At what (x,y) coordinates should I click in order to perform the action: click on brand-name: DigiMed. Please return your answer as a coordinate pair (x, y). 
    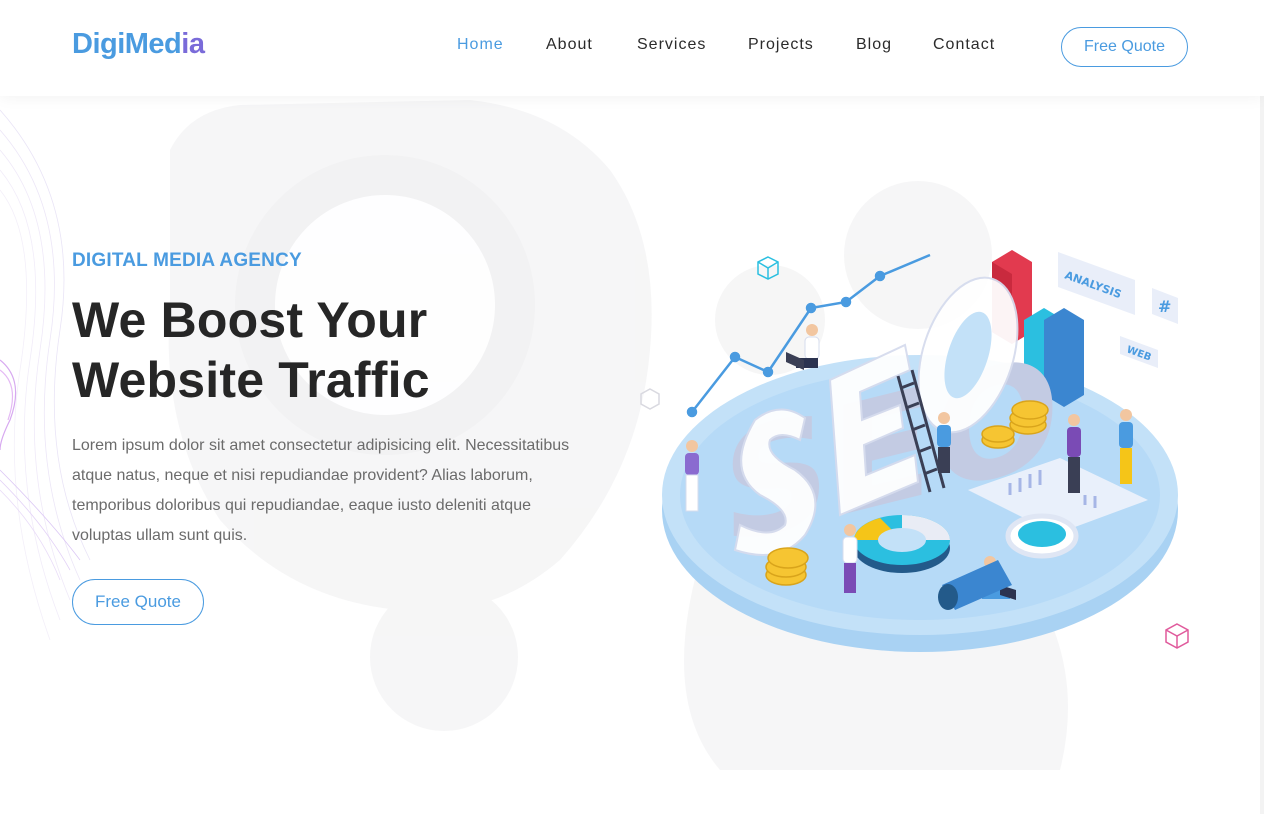
    Looking at the image, I should click on (127, 44).